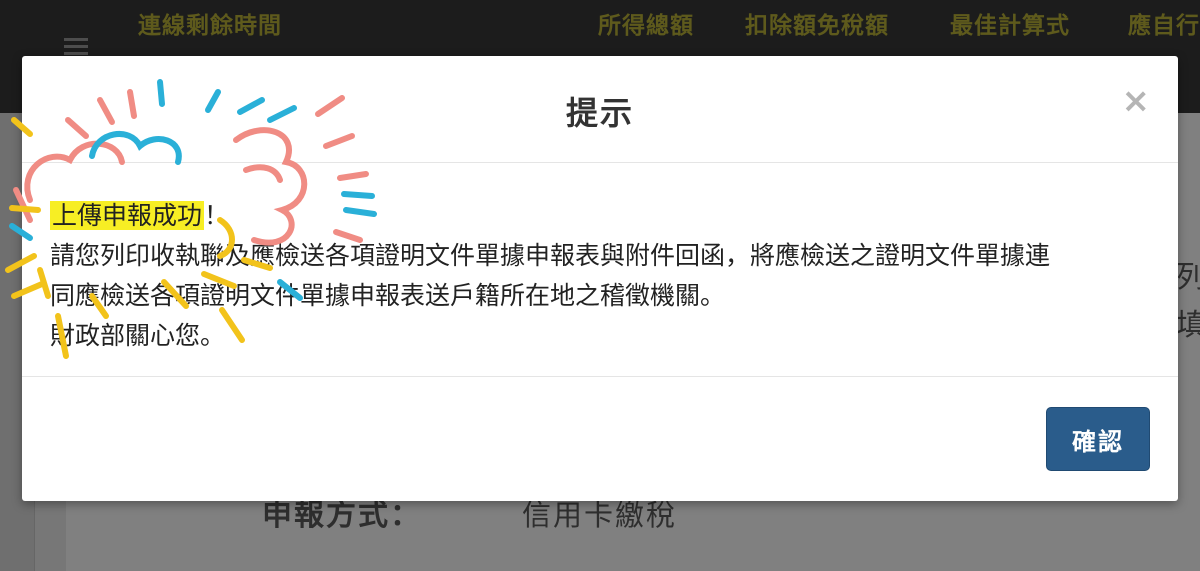  What do you see at coordinates (1098, 439) in the screenshot?
I see `confirm-button: 確認` at bounding box center [1098, 439].